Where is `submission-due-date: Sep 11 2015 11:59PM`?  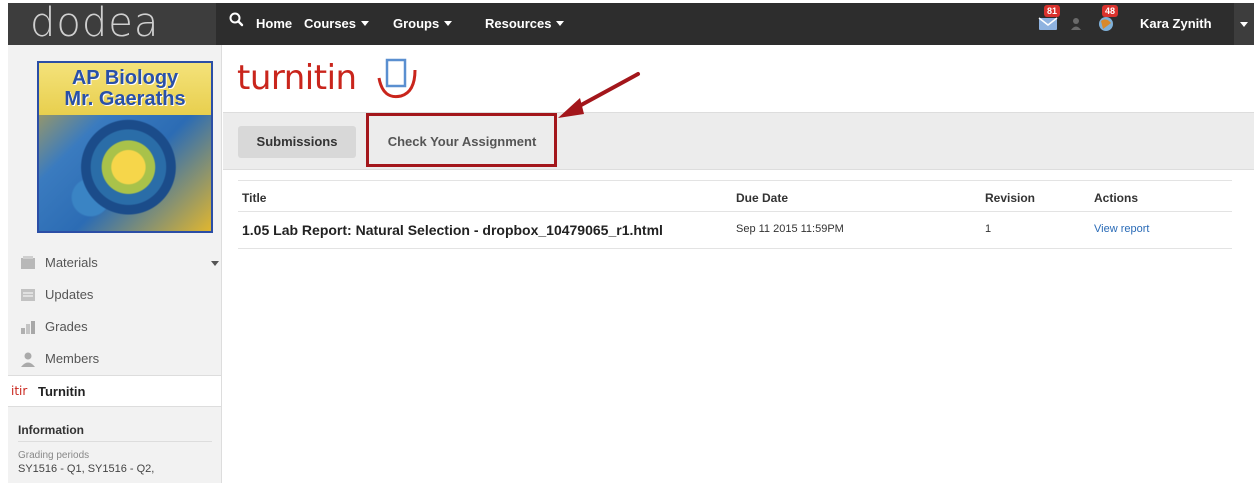 submission-due-date: Sep 11 2015 11:59PM is located at coordinates (790, 229).